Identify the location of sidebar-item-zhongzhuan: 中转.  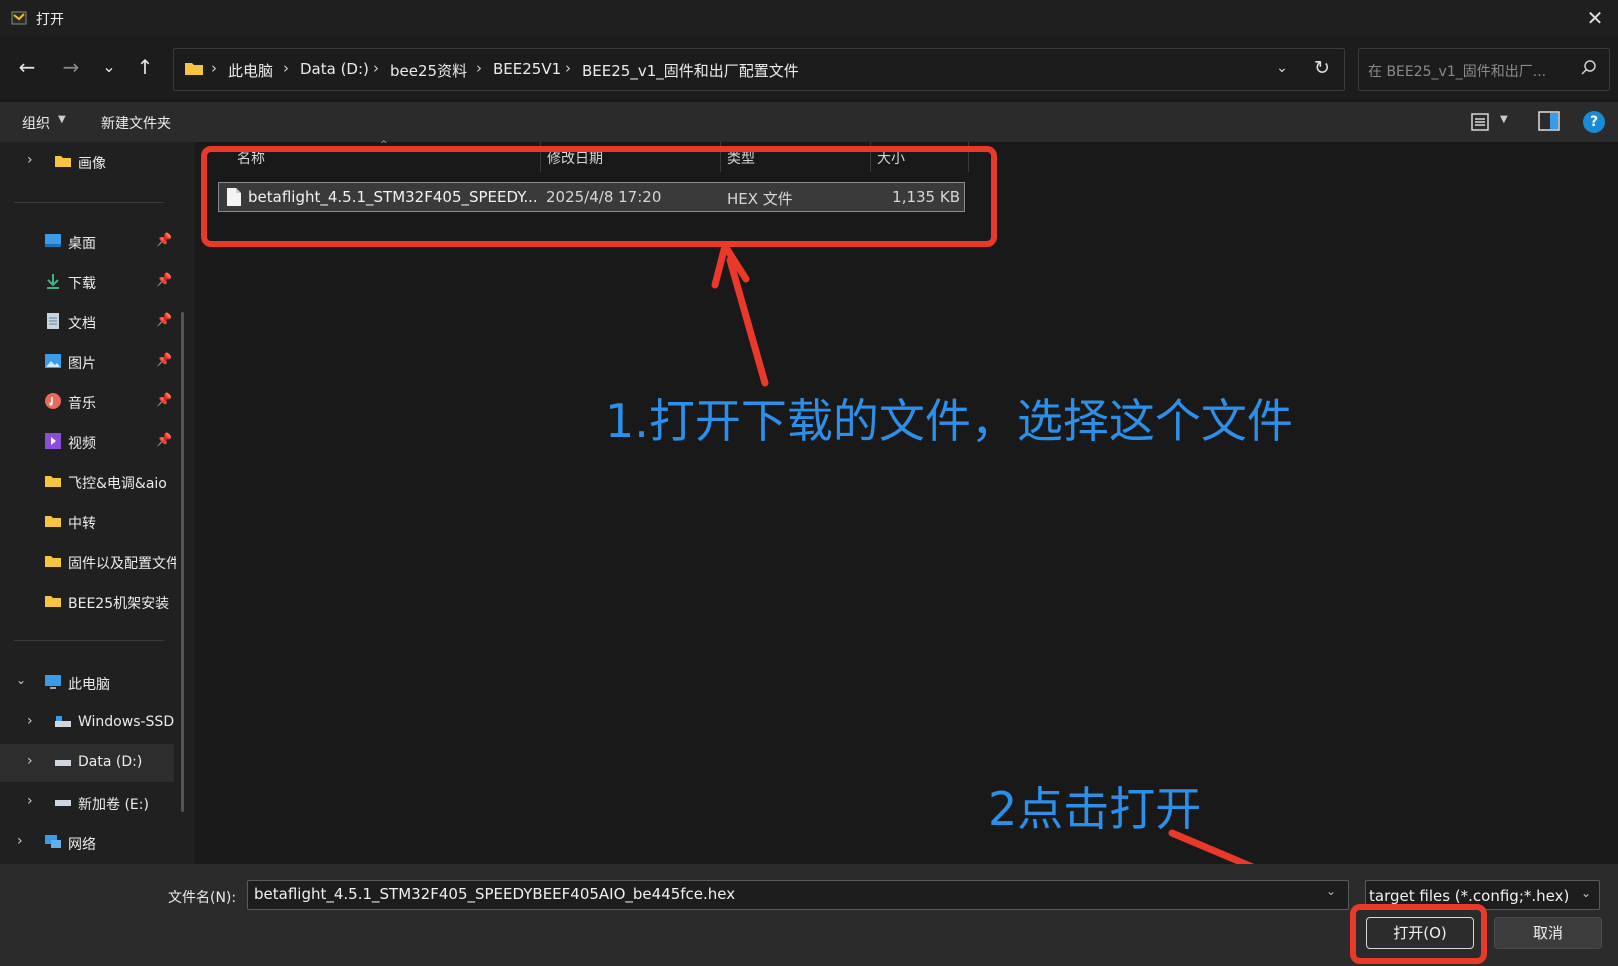
(90, 522).